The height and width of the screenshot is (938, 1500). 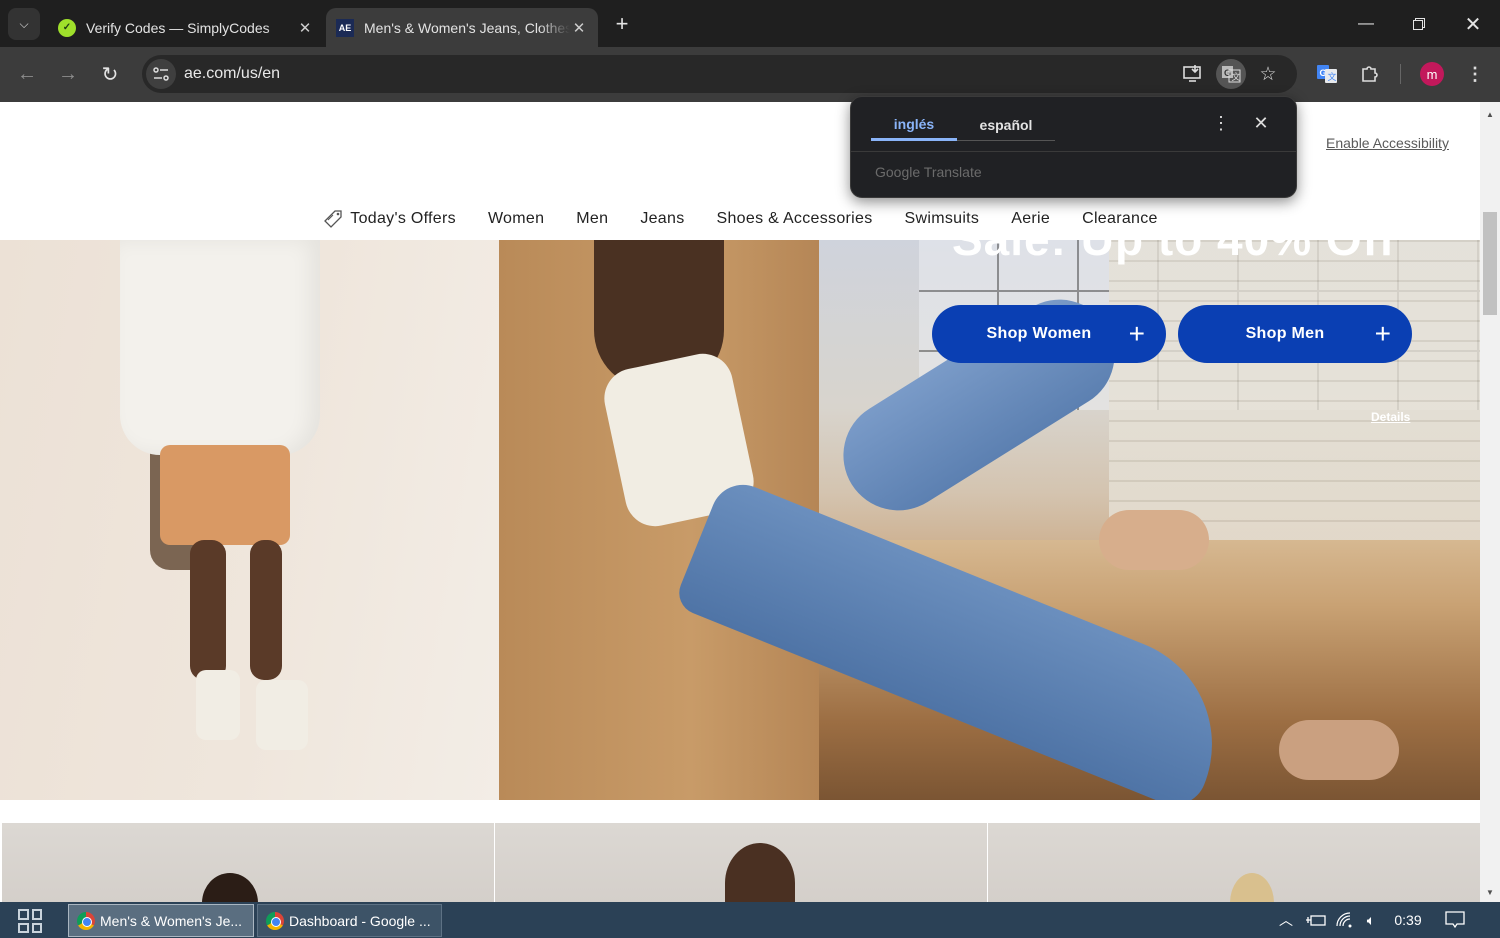 I want to click on clock: 0:39, so click(x=1408, y=920).